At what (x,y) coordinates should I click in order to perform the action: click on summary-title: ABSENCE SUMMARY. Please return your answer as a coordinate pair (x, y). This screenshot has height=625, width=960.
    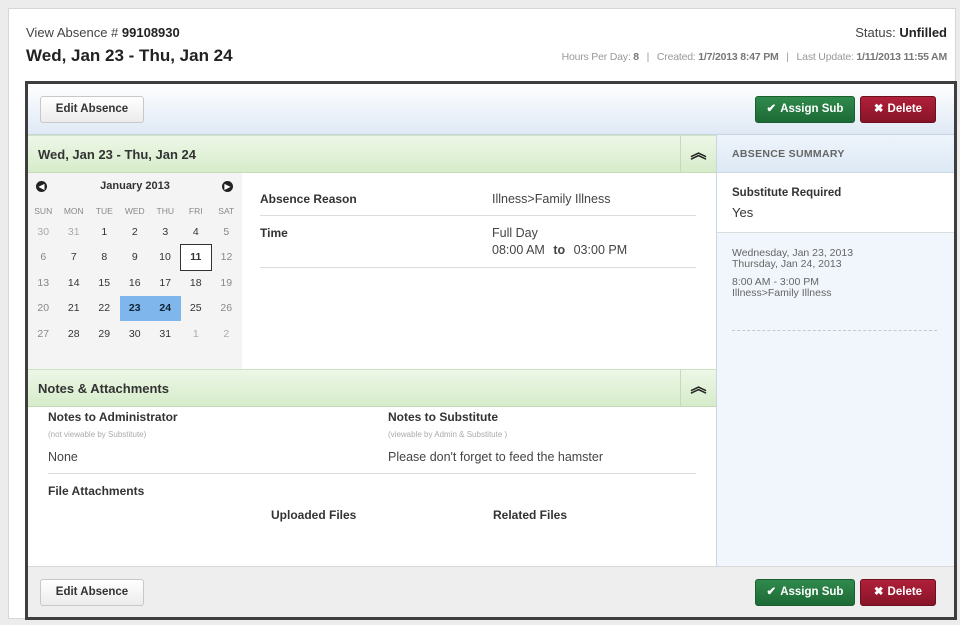
    Looking at the image, I should click on (788, 154).